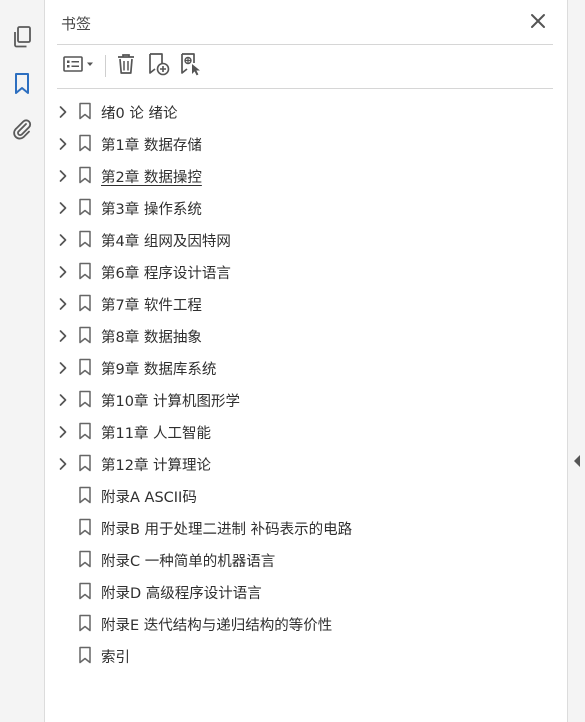 The width and height of the screenshot is (585, 722). I want to click on bookmark-label: 第3章 操作系统, so click(151, 210).